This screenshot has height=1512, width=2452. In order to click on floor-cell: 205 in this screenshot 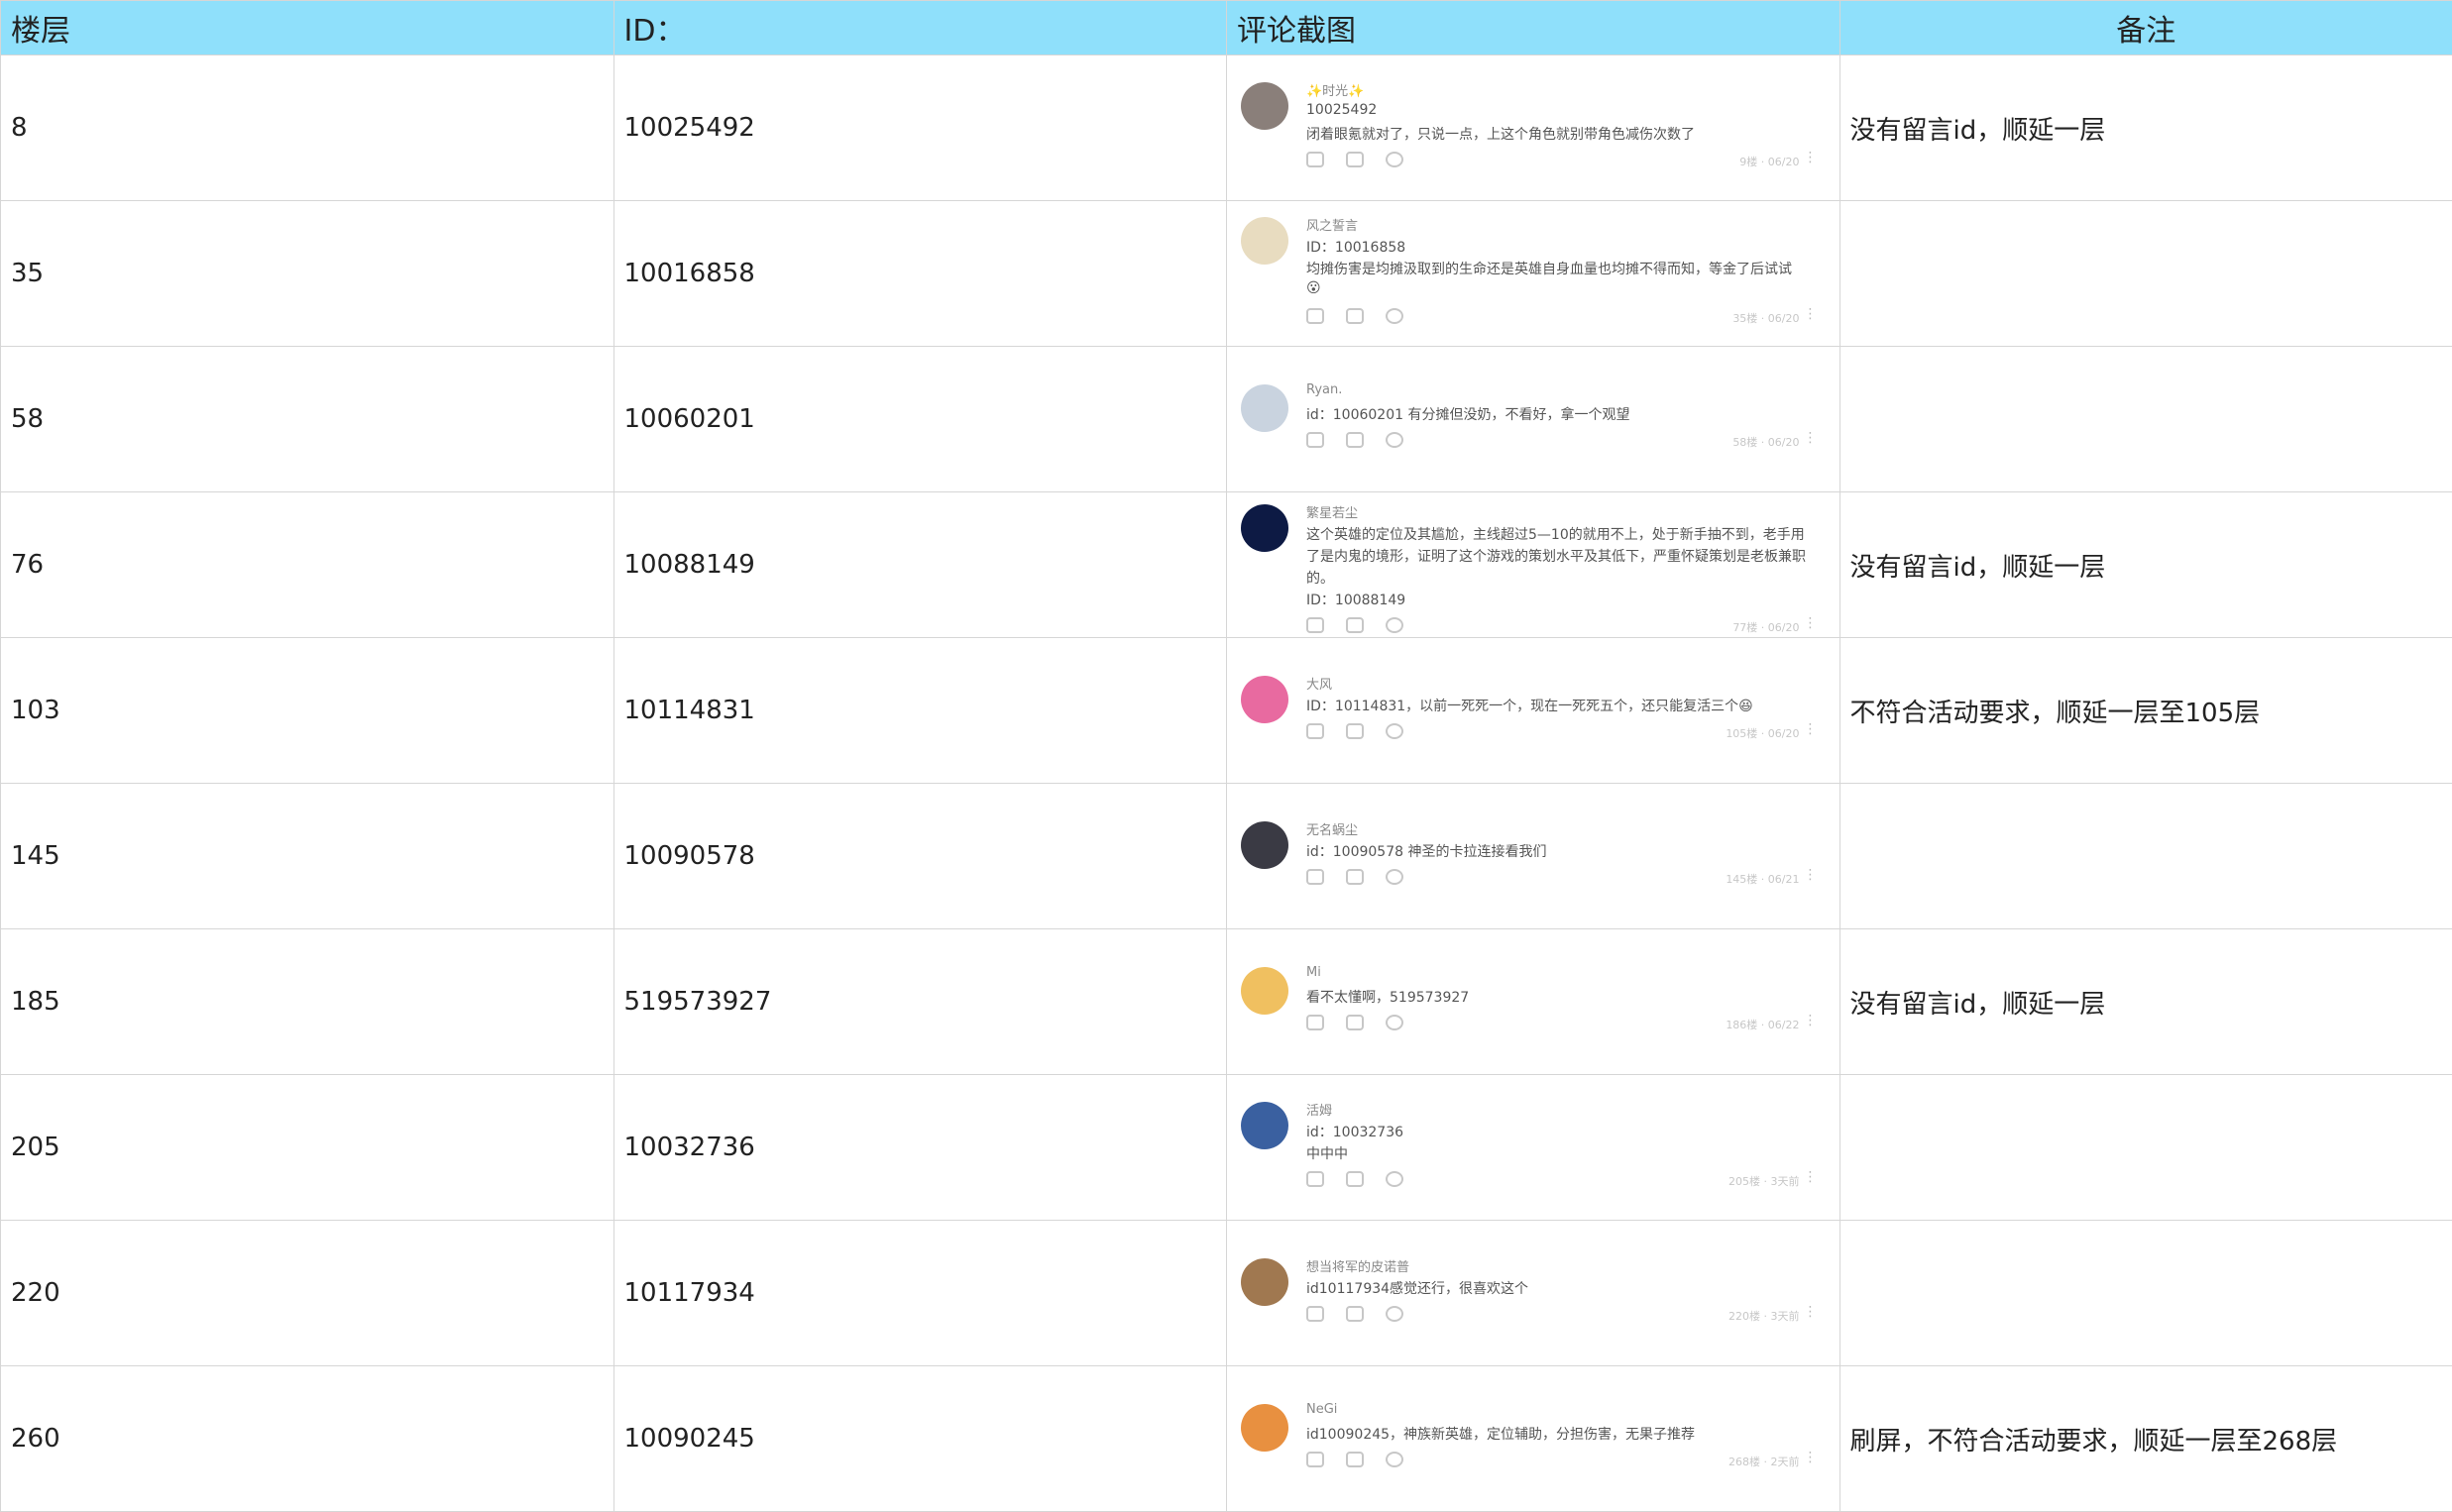, I will do `click(307, 1148)`.